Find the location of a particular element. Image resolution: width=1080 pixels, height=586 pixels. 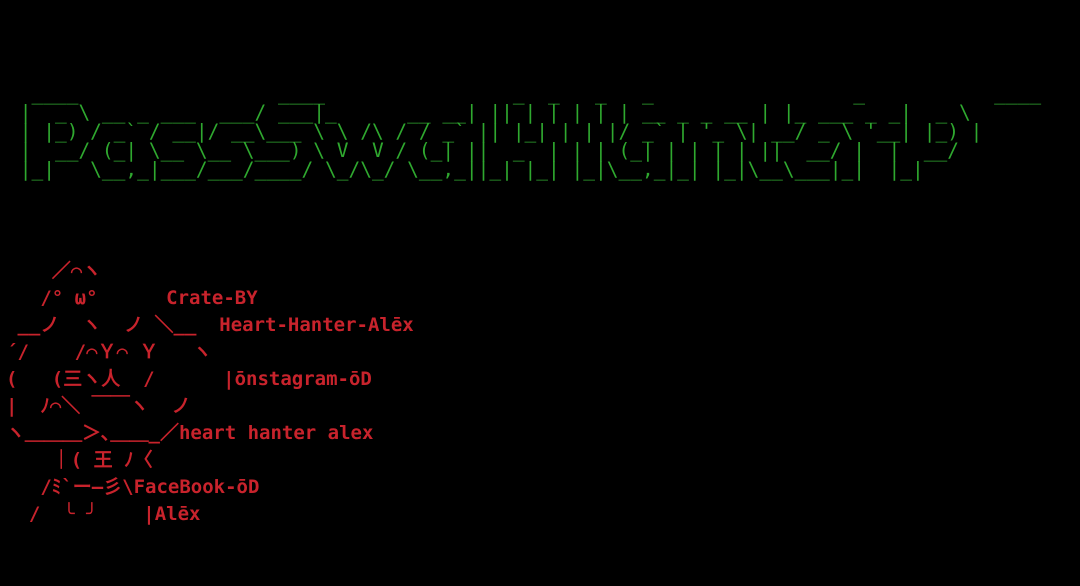

art-line-6: | ﾉ⌒＼ ￣￣ヽ ノ is located at coordinates (98, 406).